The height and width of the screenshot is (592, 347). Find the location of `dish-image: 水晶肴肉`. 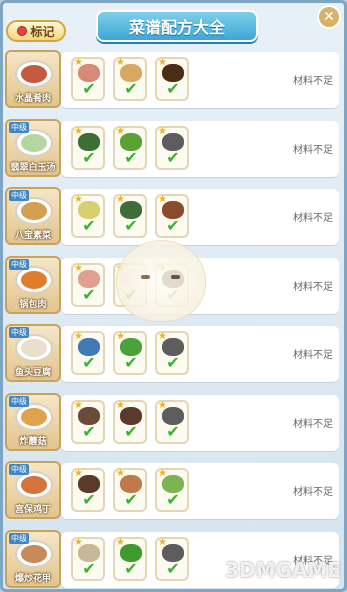

dish-image: 水晶肴肉 is located at coordinates (33, 79).